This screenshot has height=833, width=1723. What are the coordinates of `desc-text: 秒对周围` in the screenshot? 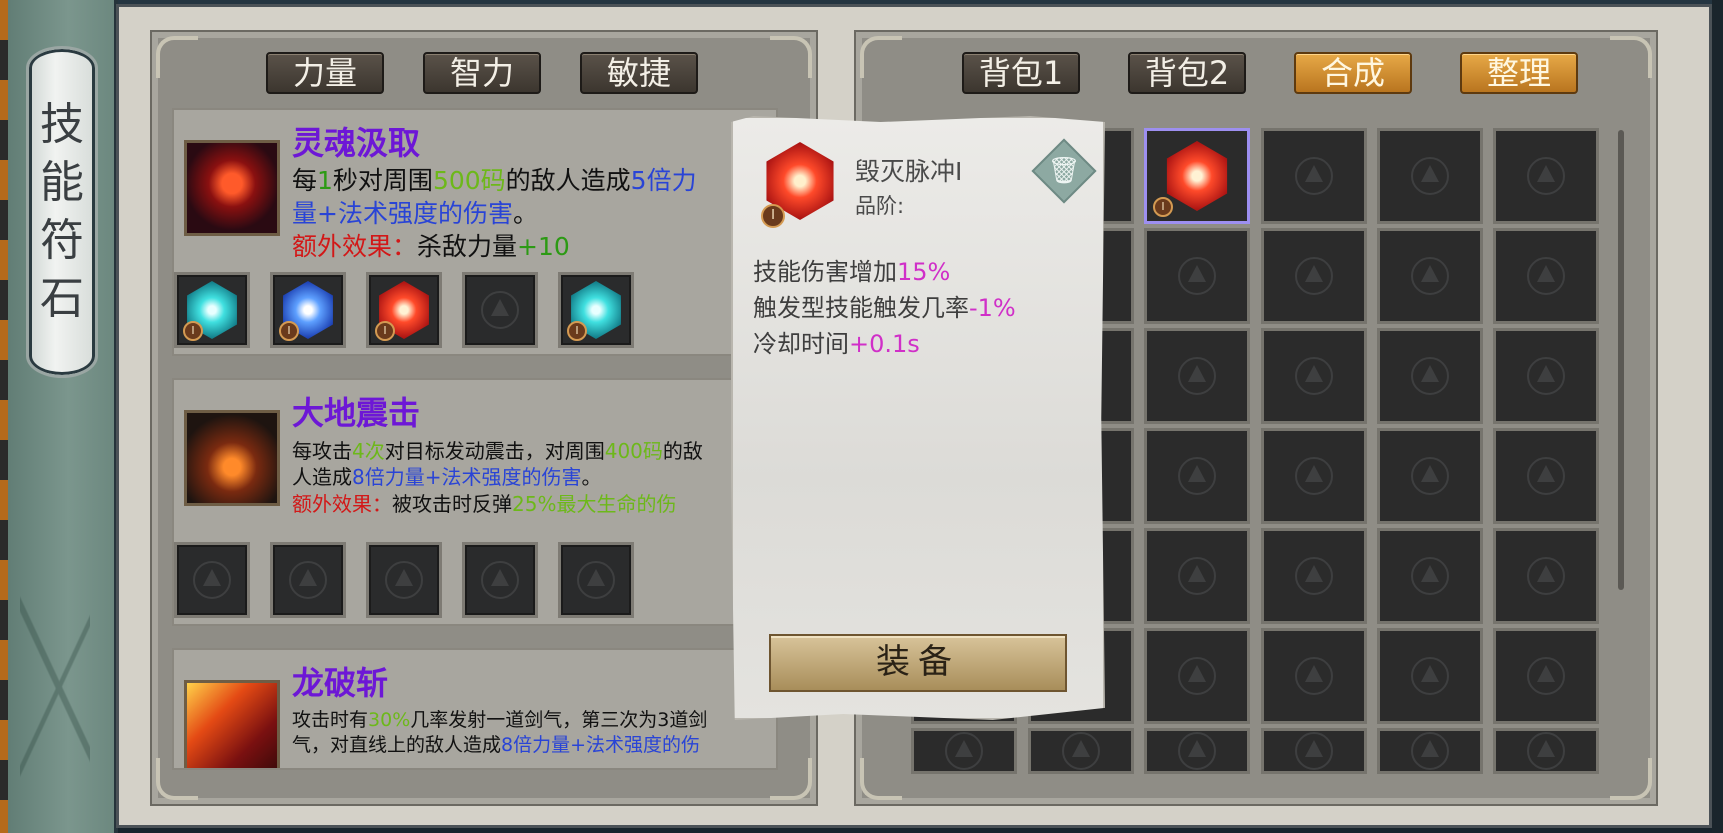 It's located at (382, 180).